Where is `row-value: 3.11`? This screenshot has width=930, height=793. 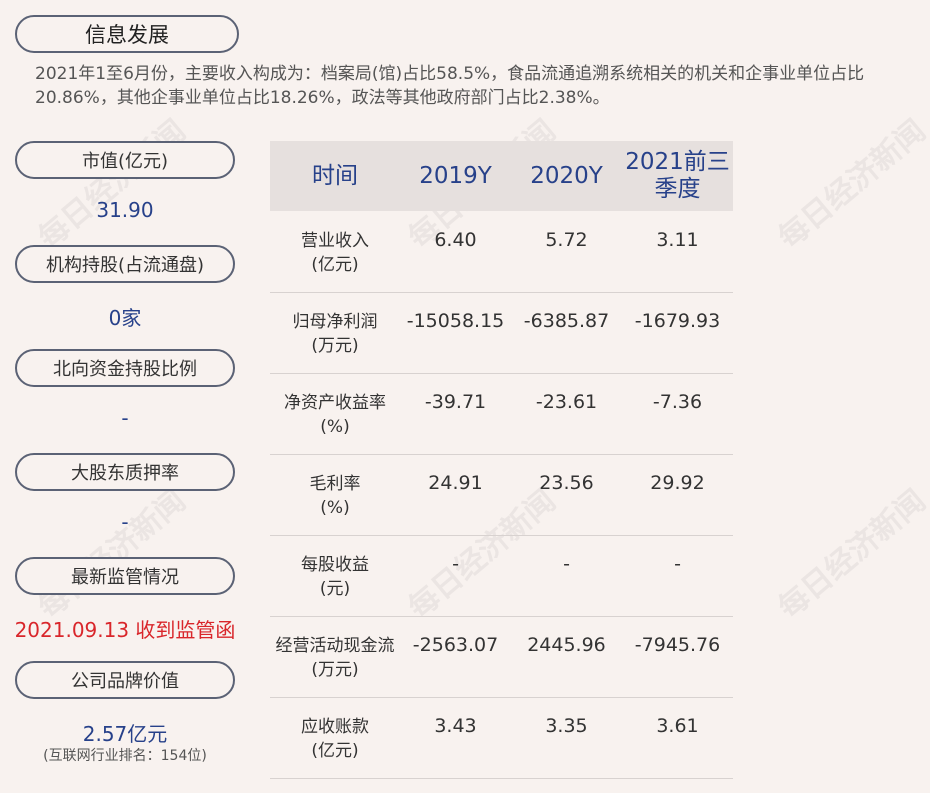 row-value: 3.11 is located at coordinates (677, 240).